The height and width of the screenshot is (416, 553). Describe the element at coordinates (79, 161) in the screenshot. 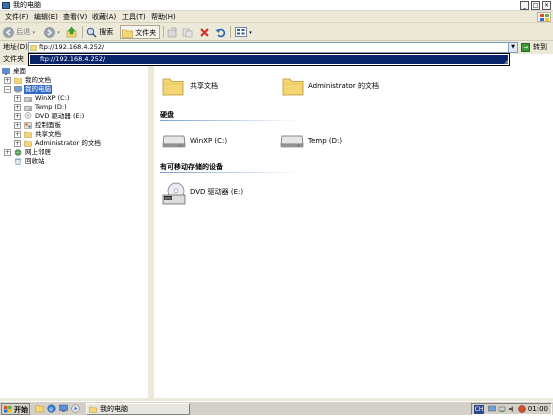

I see `tree-item-recycle-bin: 回收站` at that location.